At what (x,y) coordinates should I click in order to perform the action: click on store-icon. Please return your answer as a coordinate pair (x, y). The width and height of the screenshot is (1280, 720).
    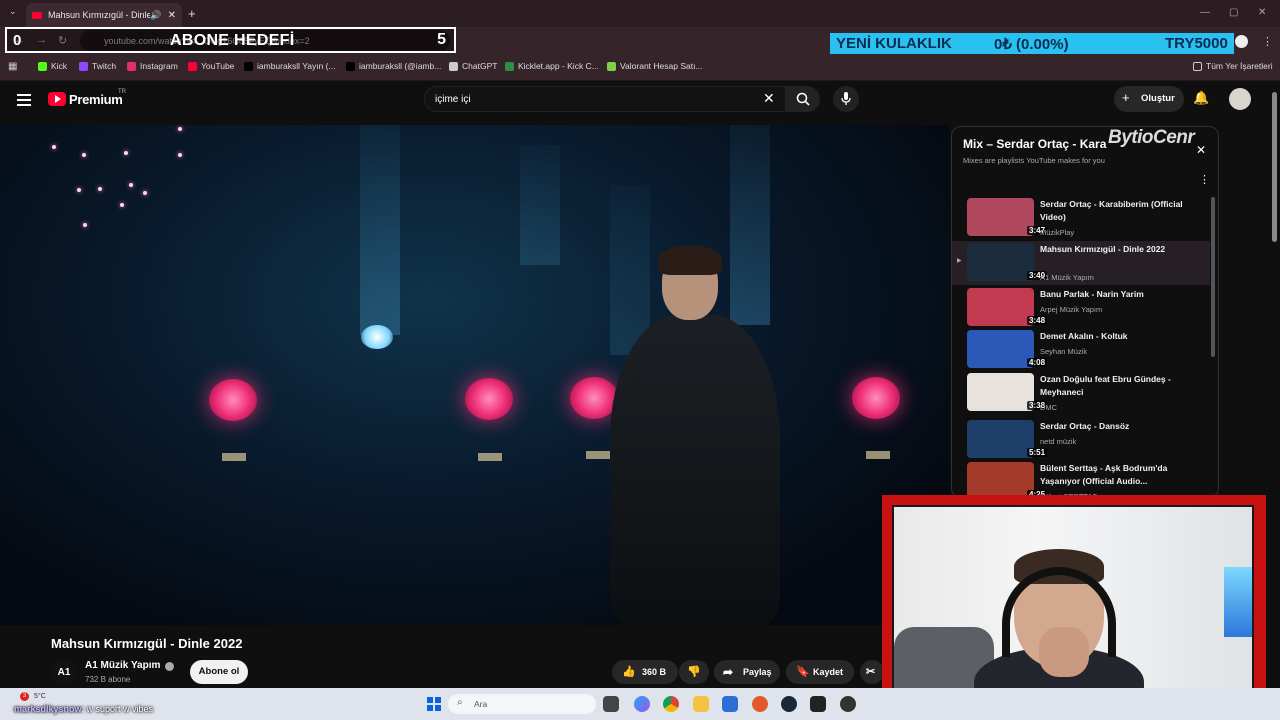
    Looking at the image, I should click on (730, 704).